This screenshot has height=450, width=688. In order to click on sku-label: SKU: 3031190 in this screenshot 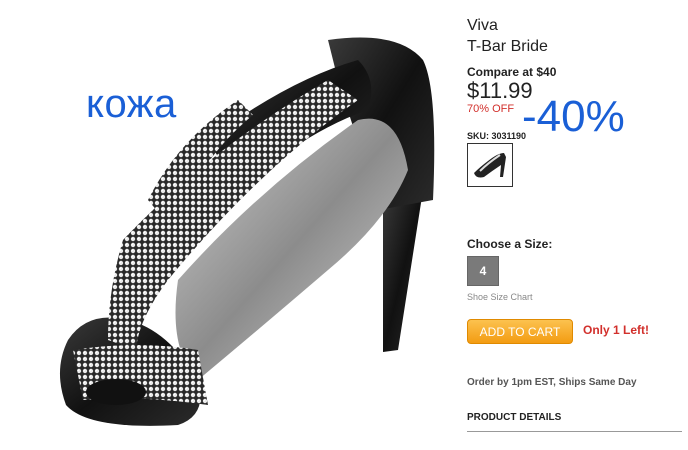, I will do `click(497, 136)`.